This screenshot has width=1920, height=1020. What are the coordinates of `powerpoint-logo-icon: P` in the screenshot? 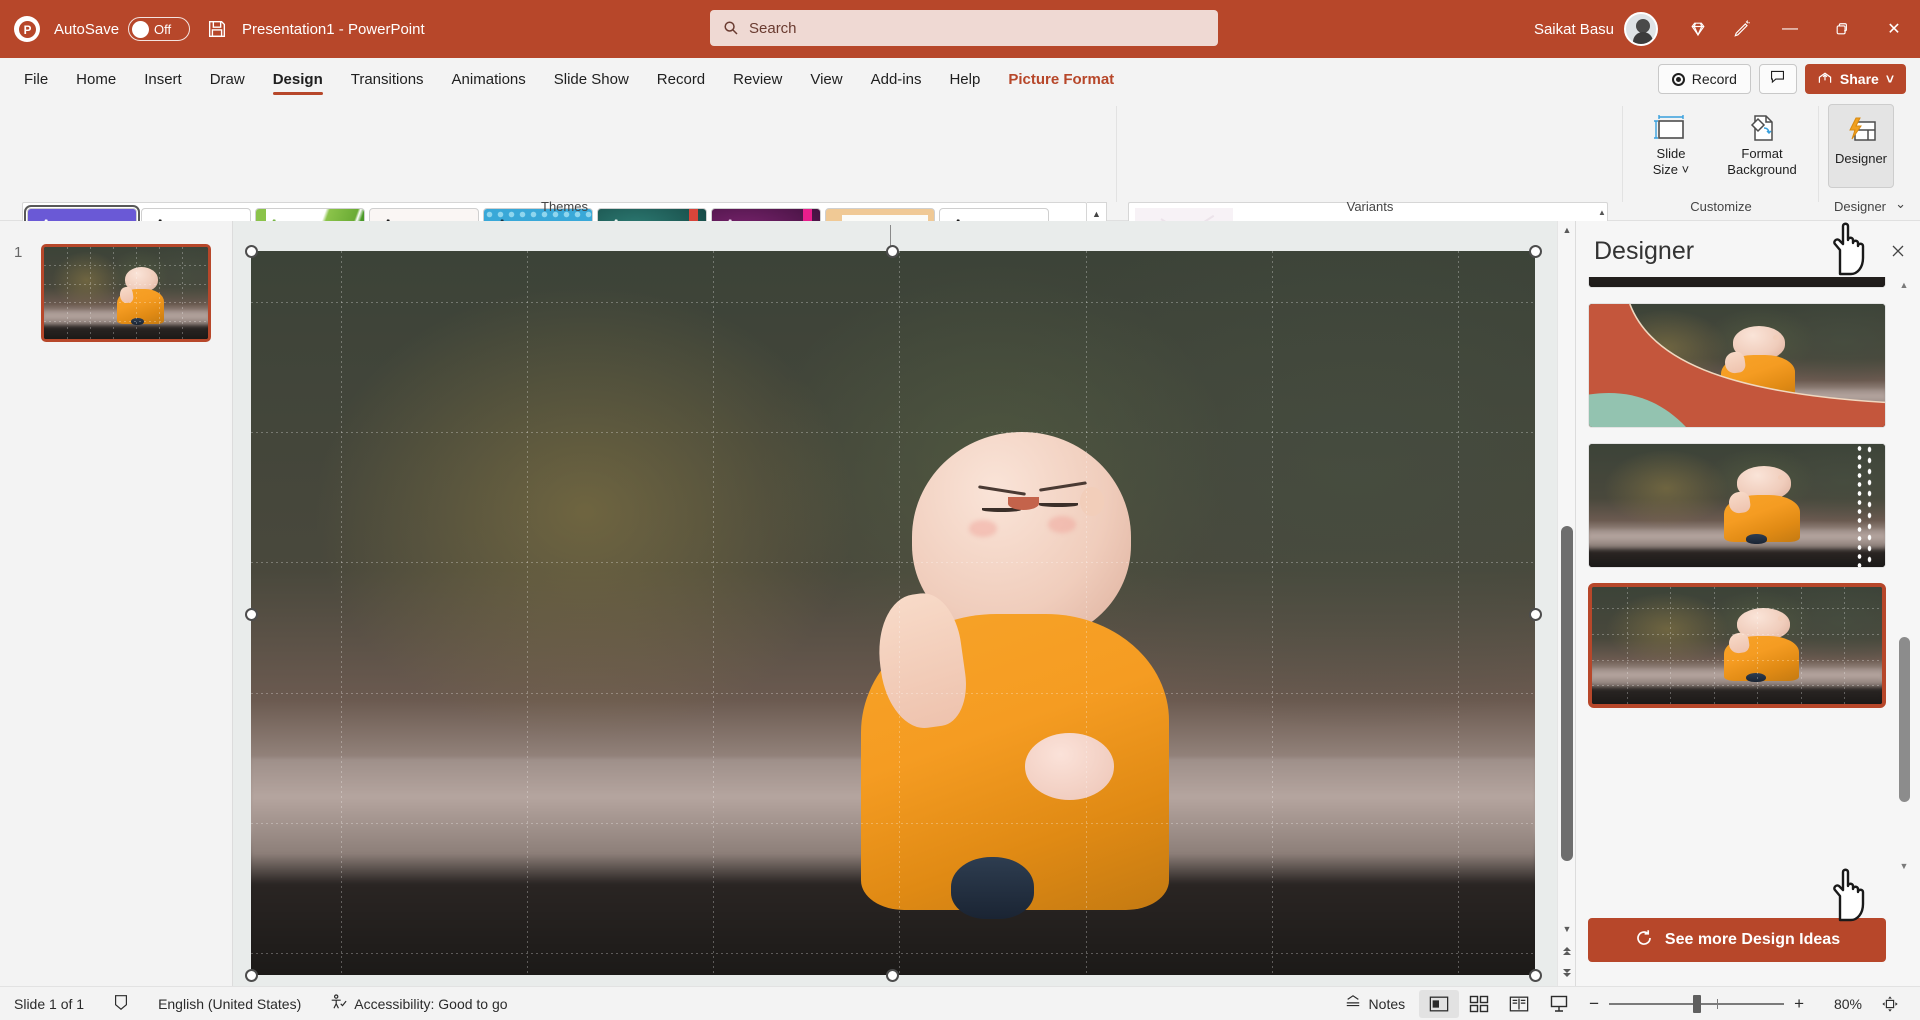 It's located at (27, 29).